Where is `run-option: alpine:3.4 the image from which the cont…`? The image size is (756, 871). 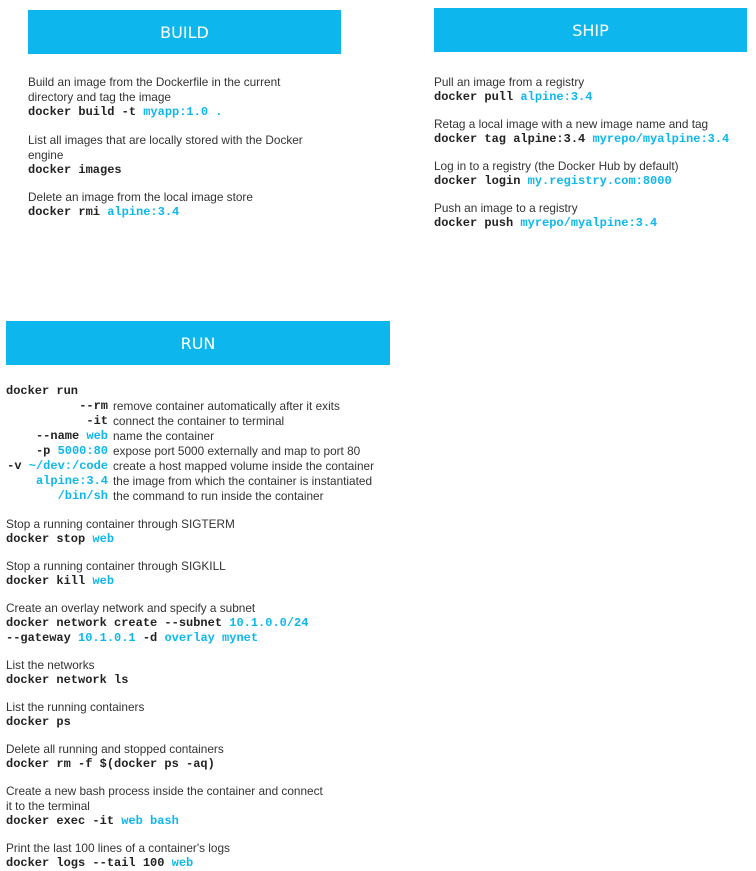
run-option: alpine:3.4 the image from which the cont… is located at coordinates (189, 481).